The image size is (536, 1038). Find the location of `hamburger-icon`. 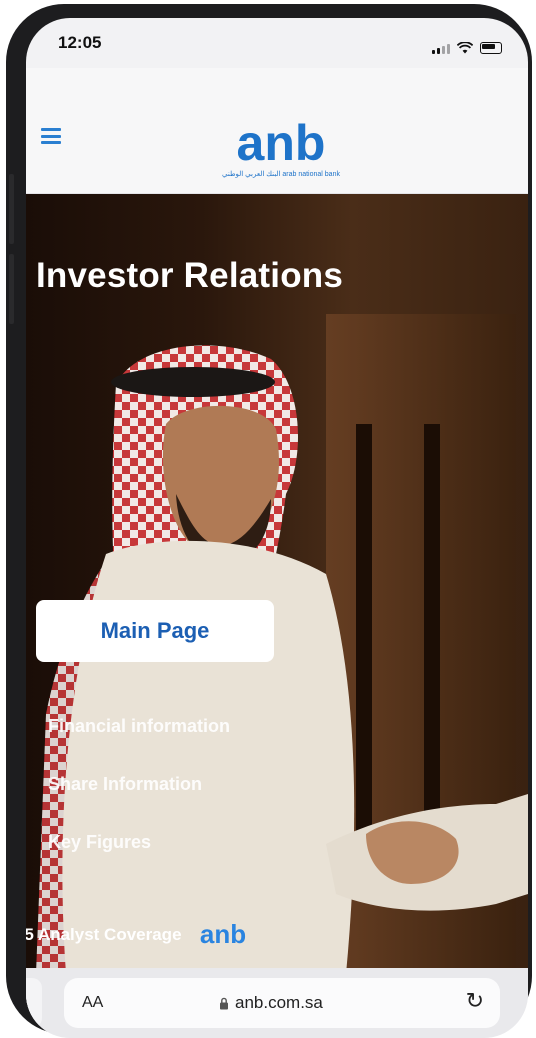

hamburger-icon is located at coordinates (51, 136).